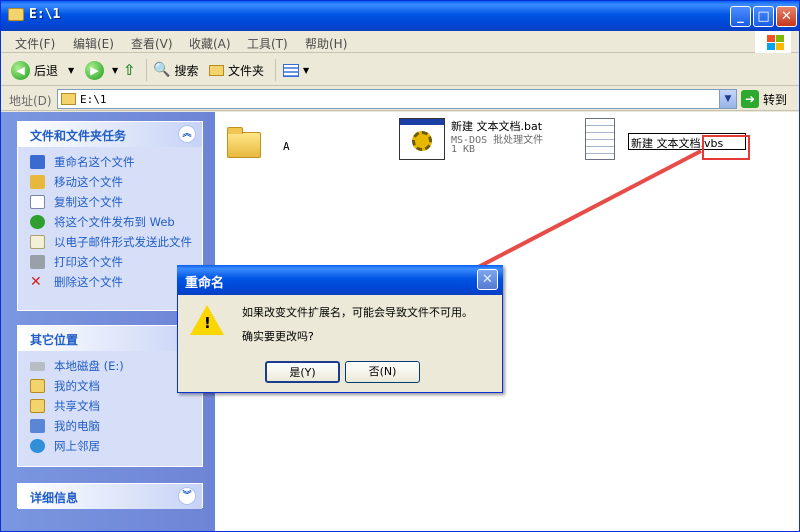  I want to click on task-label: 重命名这个文件, so click(94, 162).